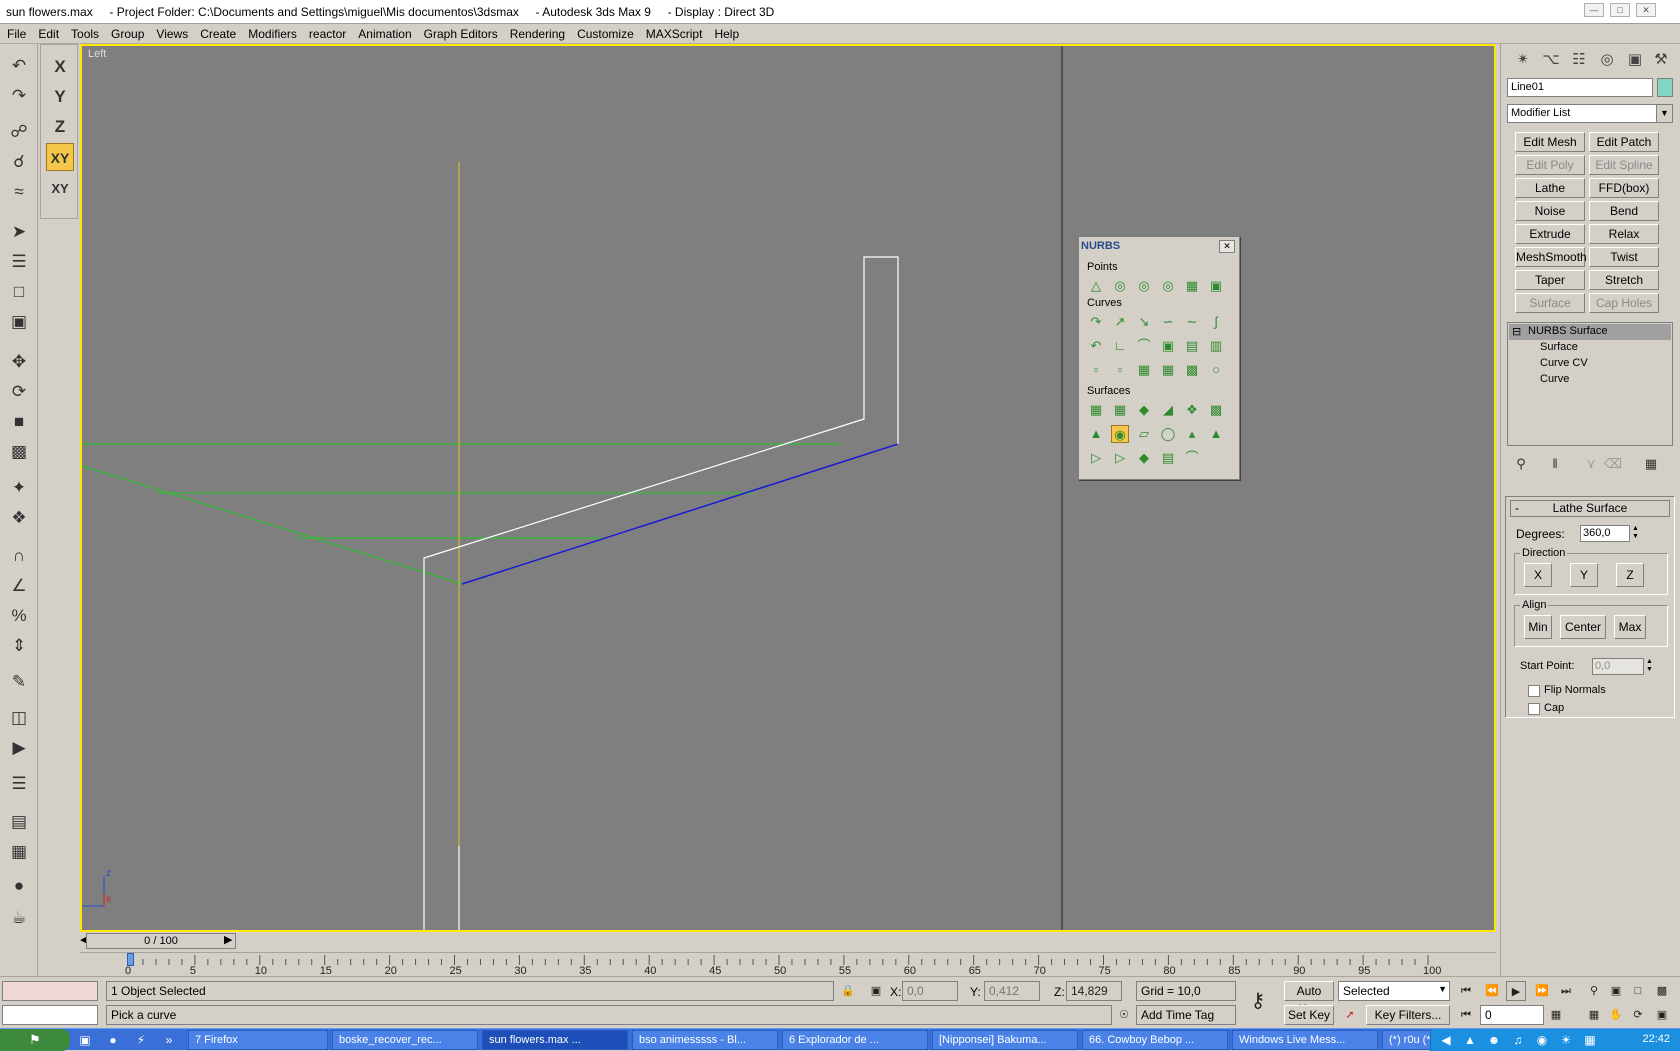 Image resolution: width=1680 pixels, height=1051 pixels. Describe the element at coordinates (60, 97) in the screenshot. I see `restrict-y-button: Y` at that location.